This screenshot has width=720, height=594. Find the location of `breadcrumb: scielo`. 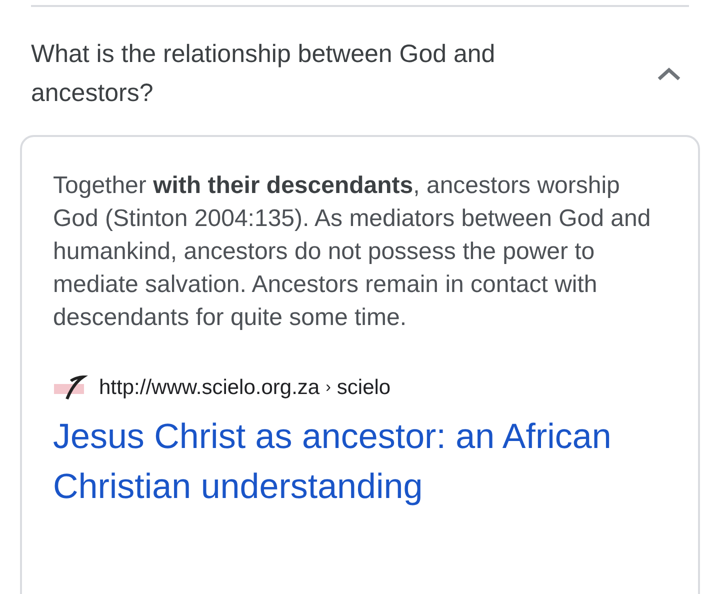

breadcrumb: scielo is located at coordinates (363, 388).